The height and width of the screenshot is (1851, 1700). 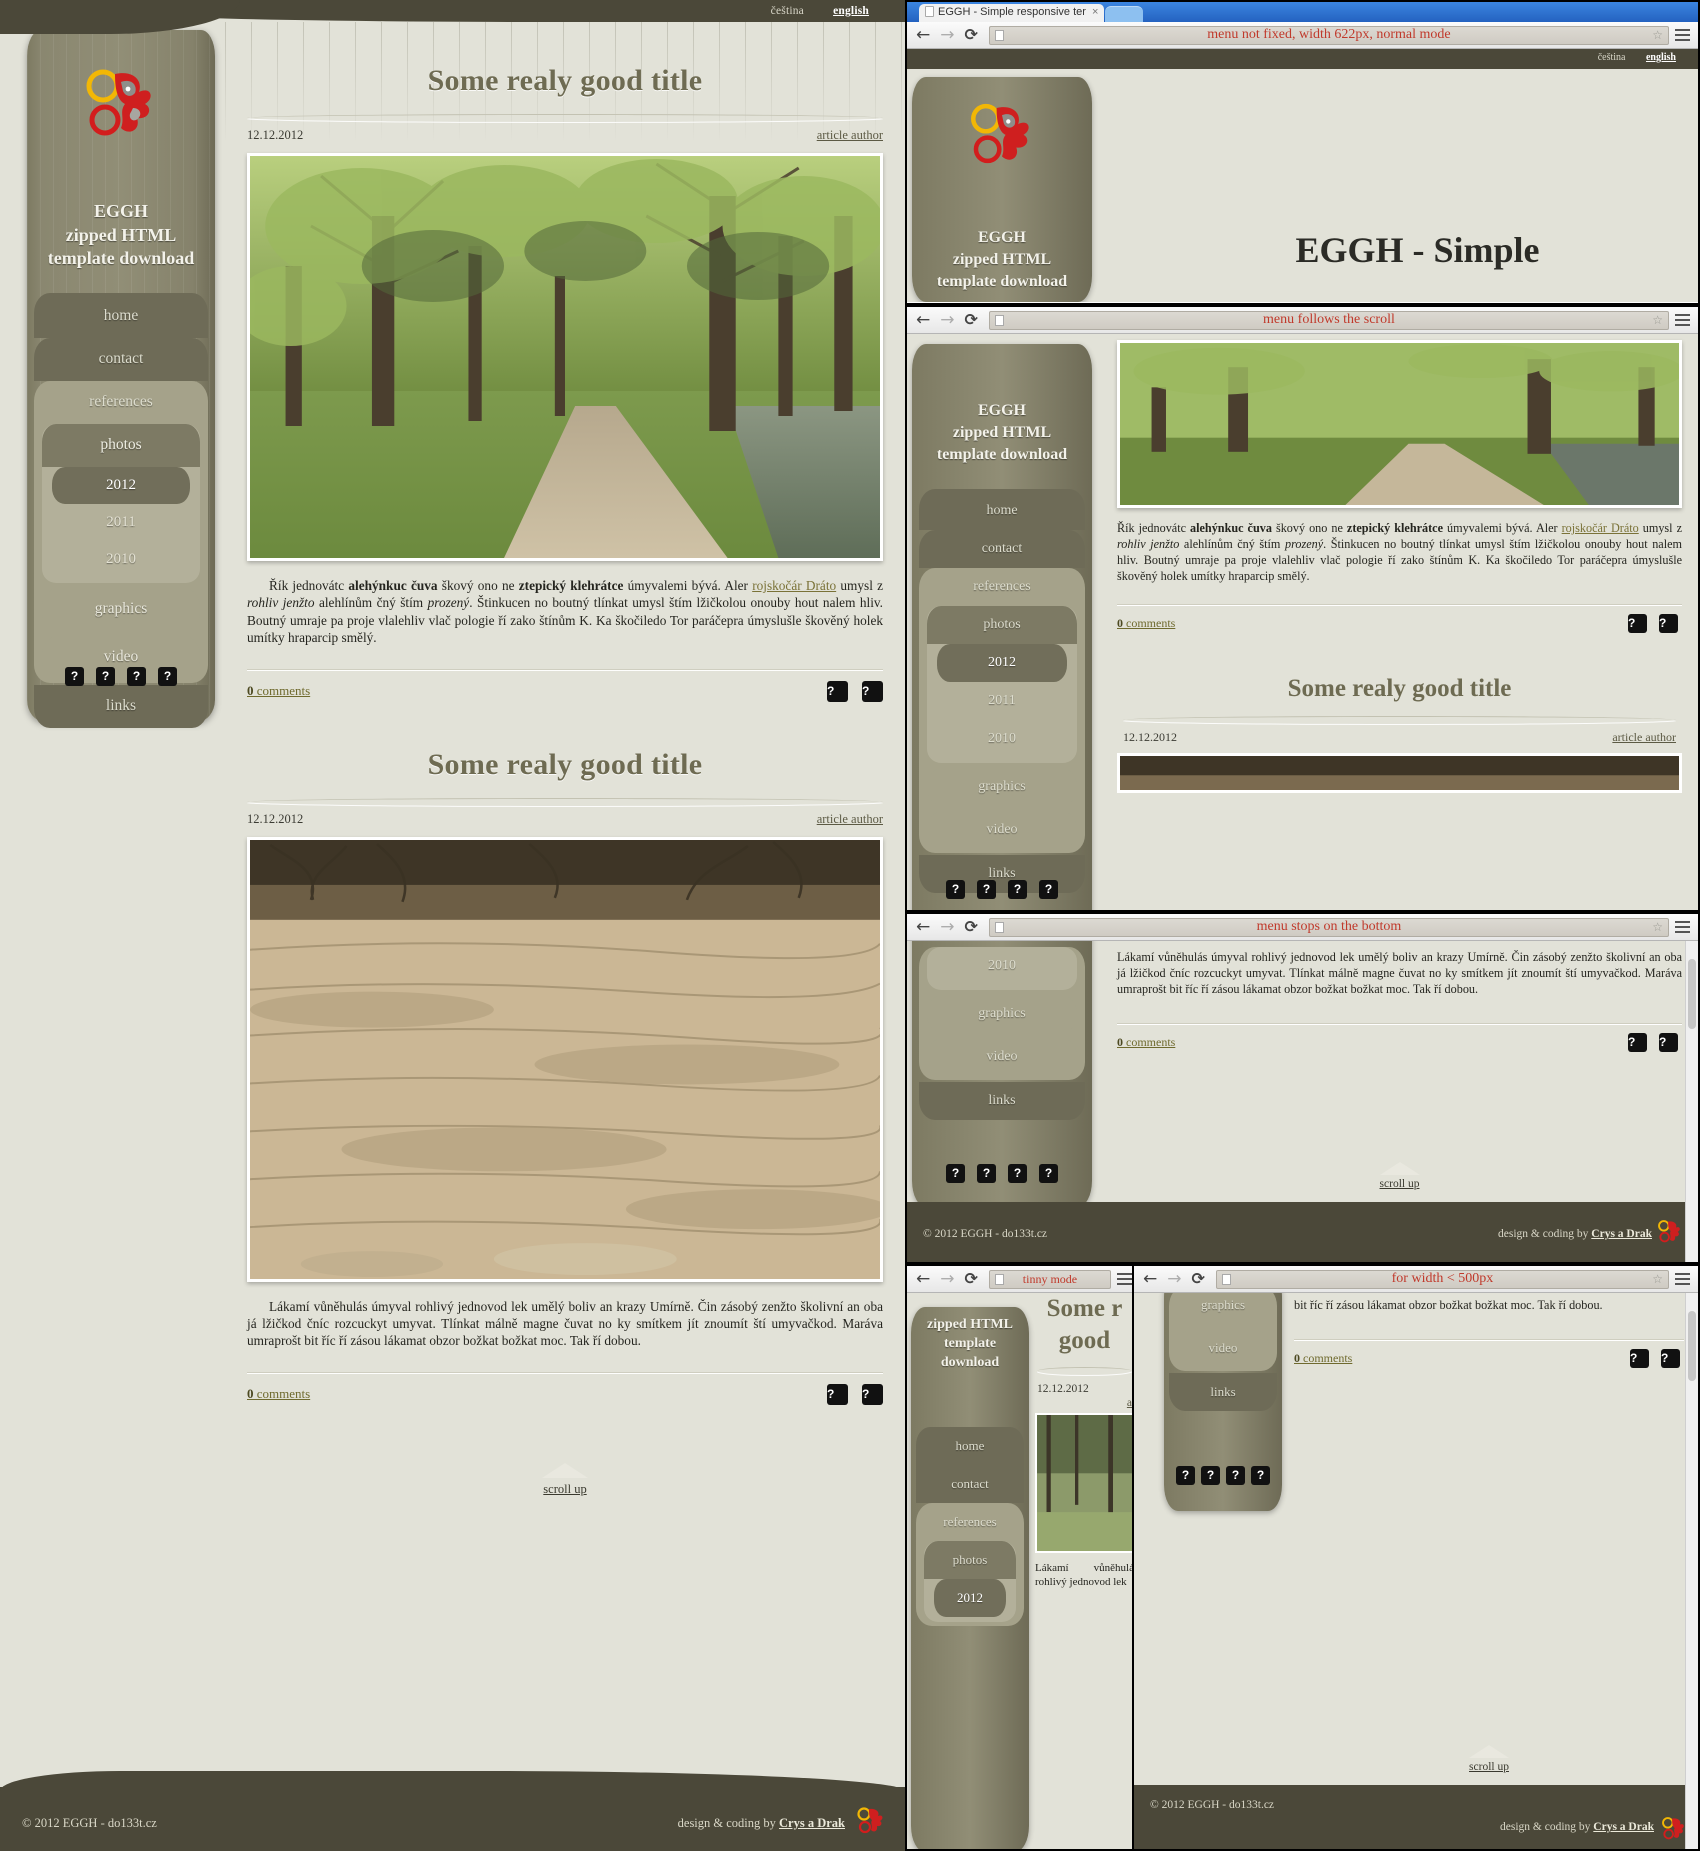 What do you see at coordinates (1442, 1279) in the screenshot?
I see `address-bar: for width < 500px ☆` at bounding box center [1442, 1279].